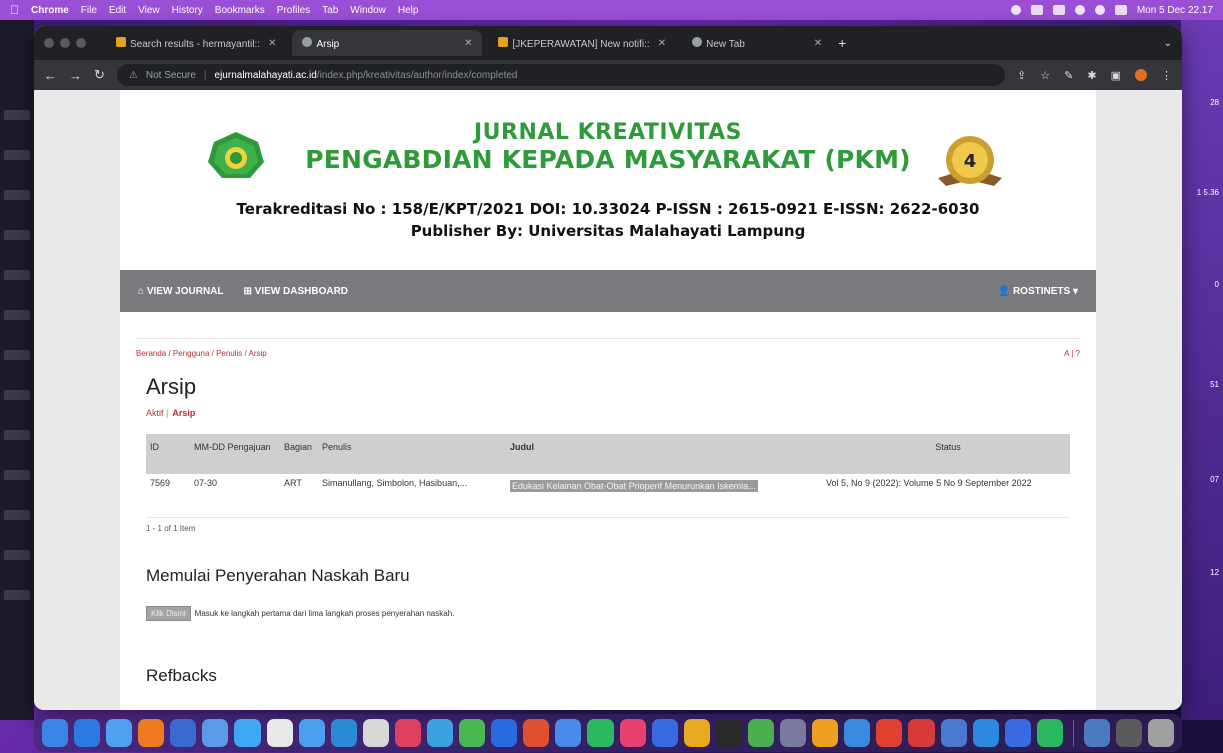 Image resolution: width=1223 pixels, height=753 pixels. I want to click on puzzle-icon: ✱, so click(1091, 75).